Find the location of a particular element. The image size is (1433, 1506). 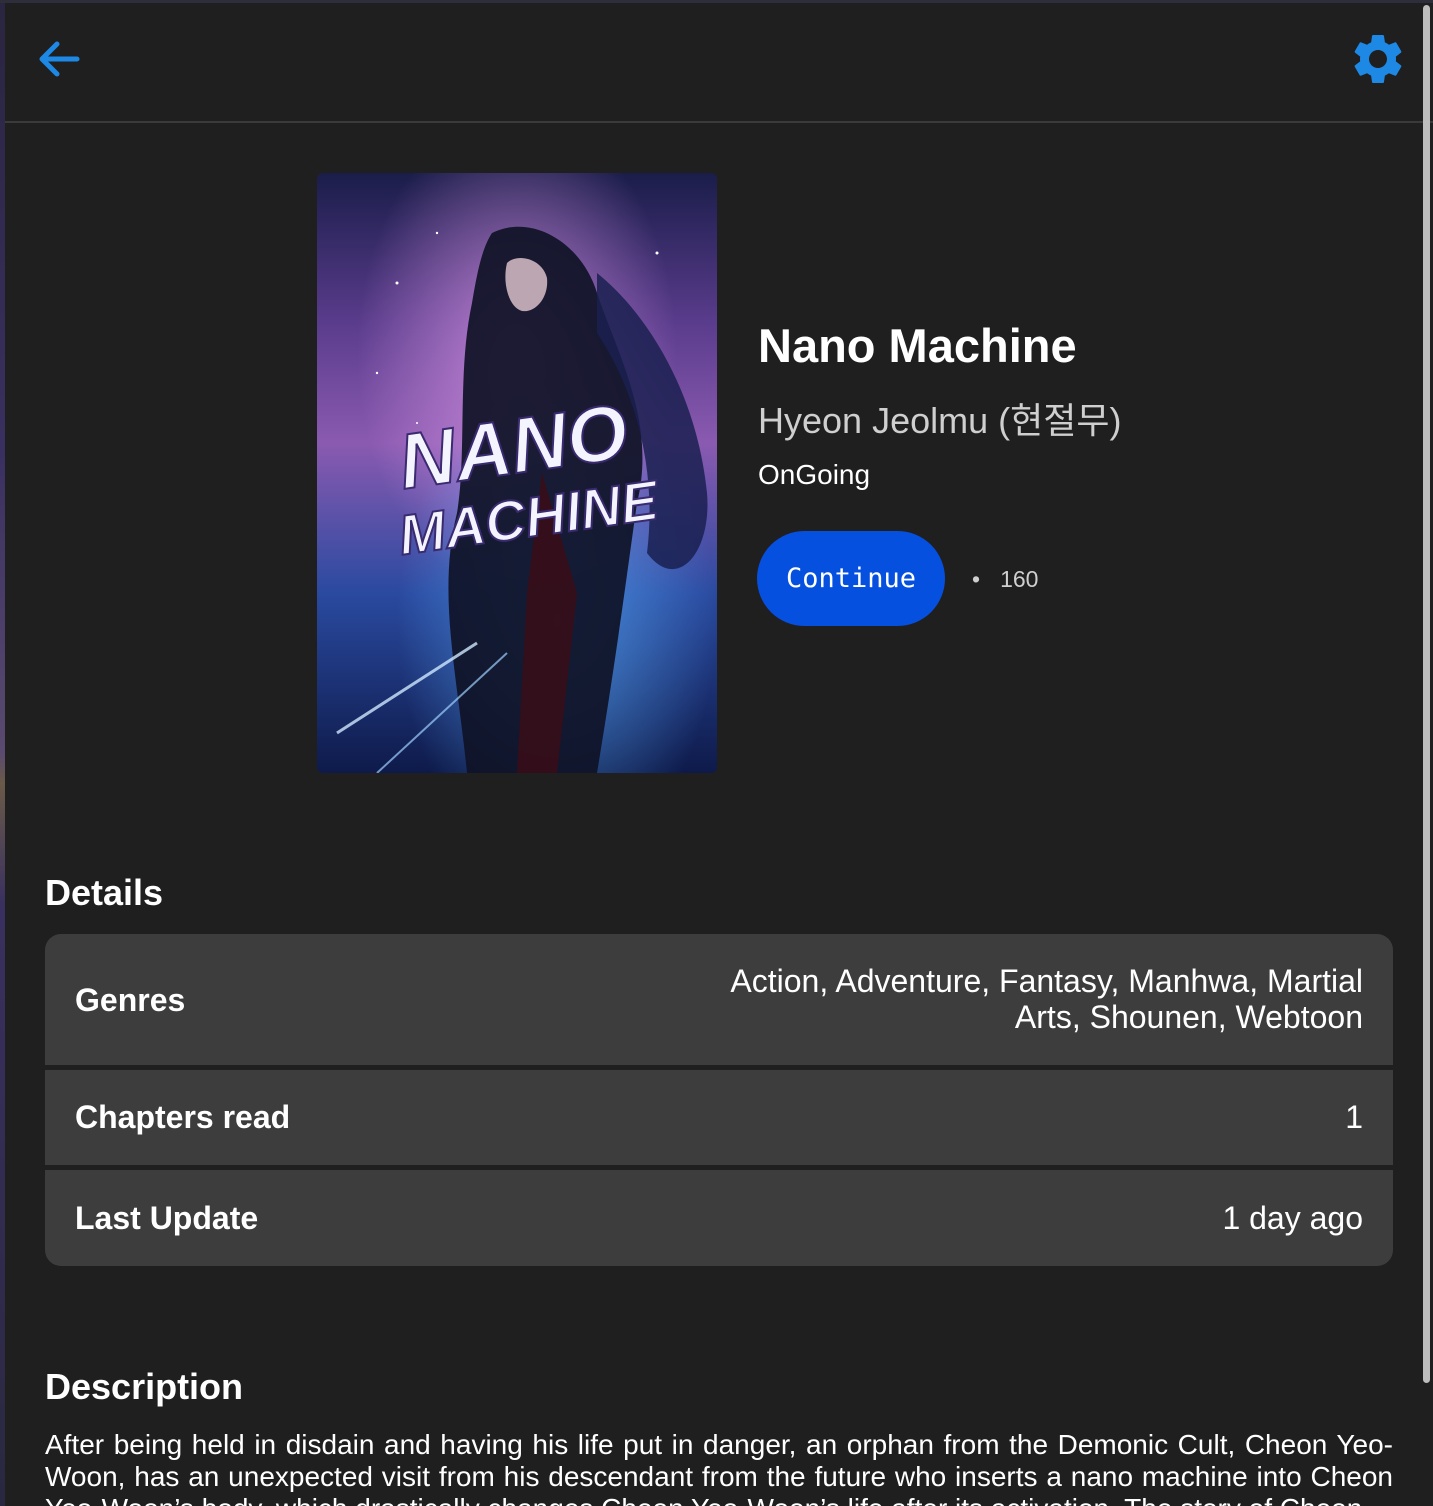

details-heading: Details is located at coordinates (104, 892).